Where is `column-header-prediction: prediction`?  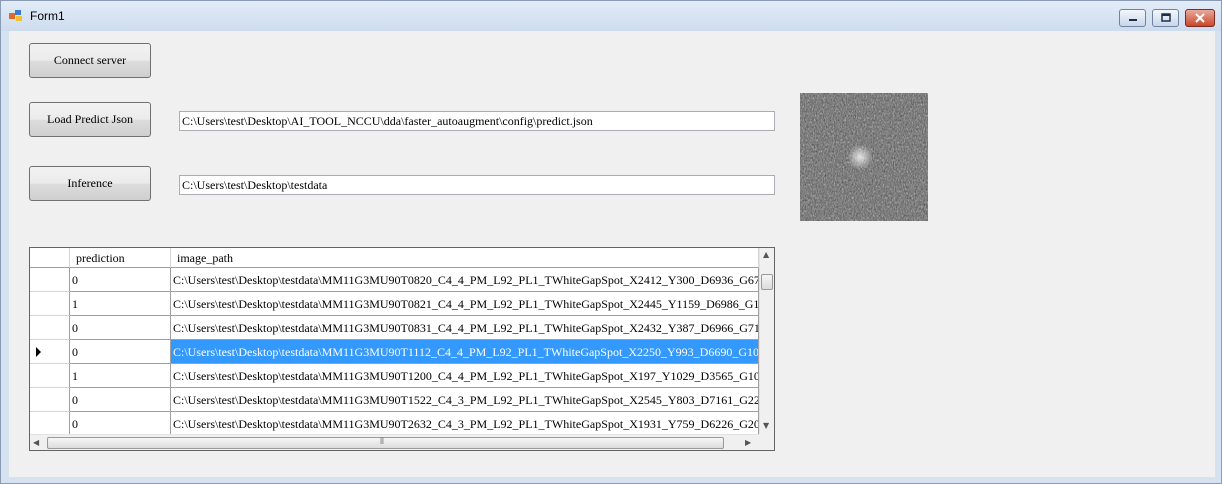 column-header-prediction: prediction is located at coordinates (120, 258).